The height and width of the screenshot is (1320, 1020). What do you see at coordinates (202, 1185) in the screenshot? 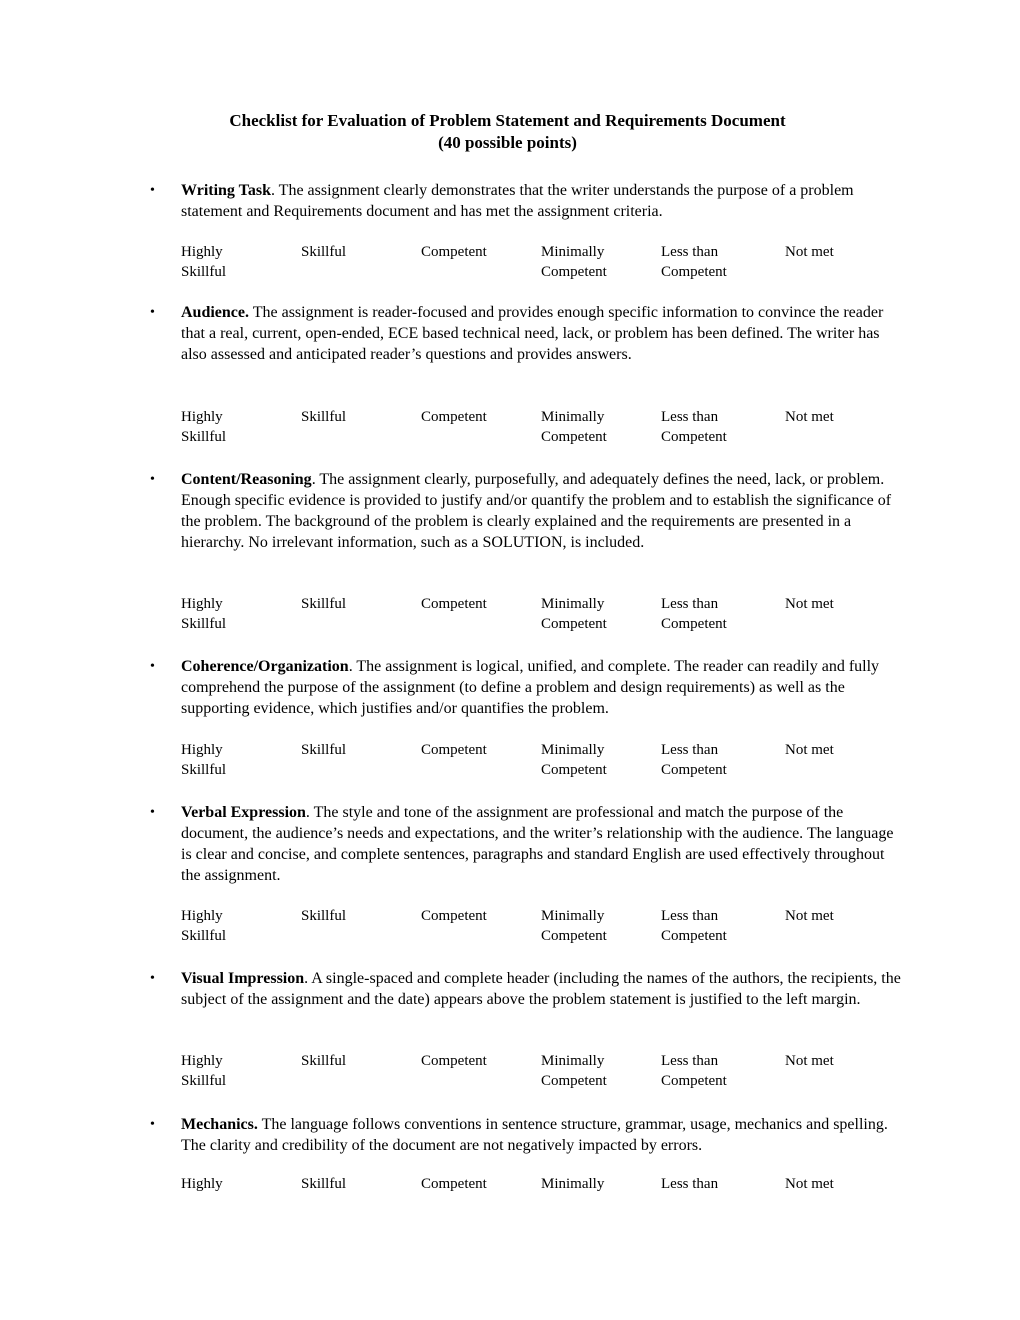
I see `rating-highly-skillful: Highly` at bounding box center [202, 1185].